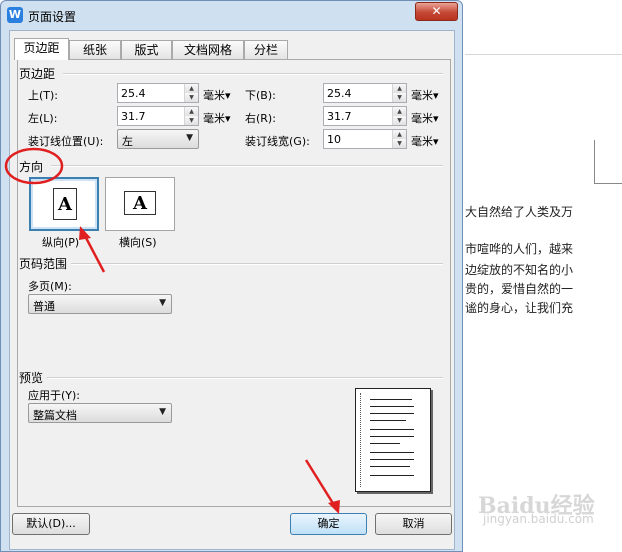 This screenshot has width=622, height=552. What do you see at coordinates (85, 233) in the screenshot?
I see `portrait-arrow-head` at bounding box center [85, 233].